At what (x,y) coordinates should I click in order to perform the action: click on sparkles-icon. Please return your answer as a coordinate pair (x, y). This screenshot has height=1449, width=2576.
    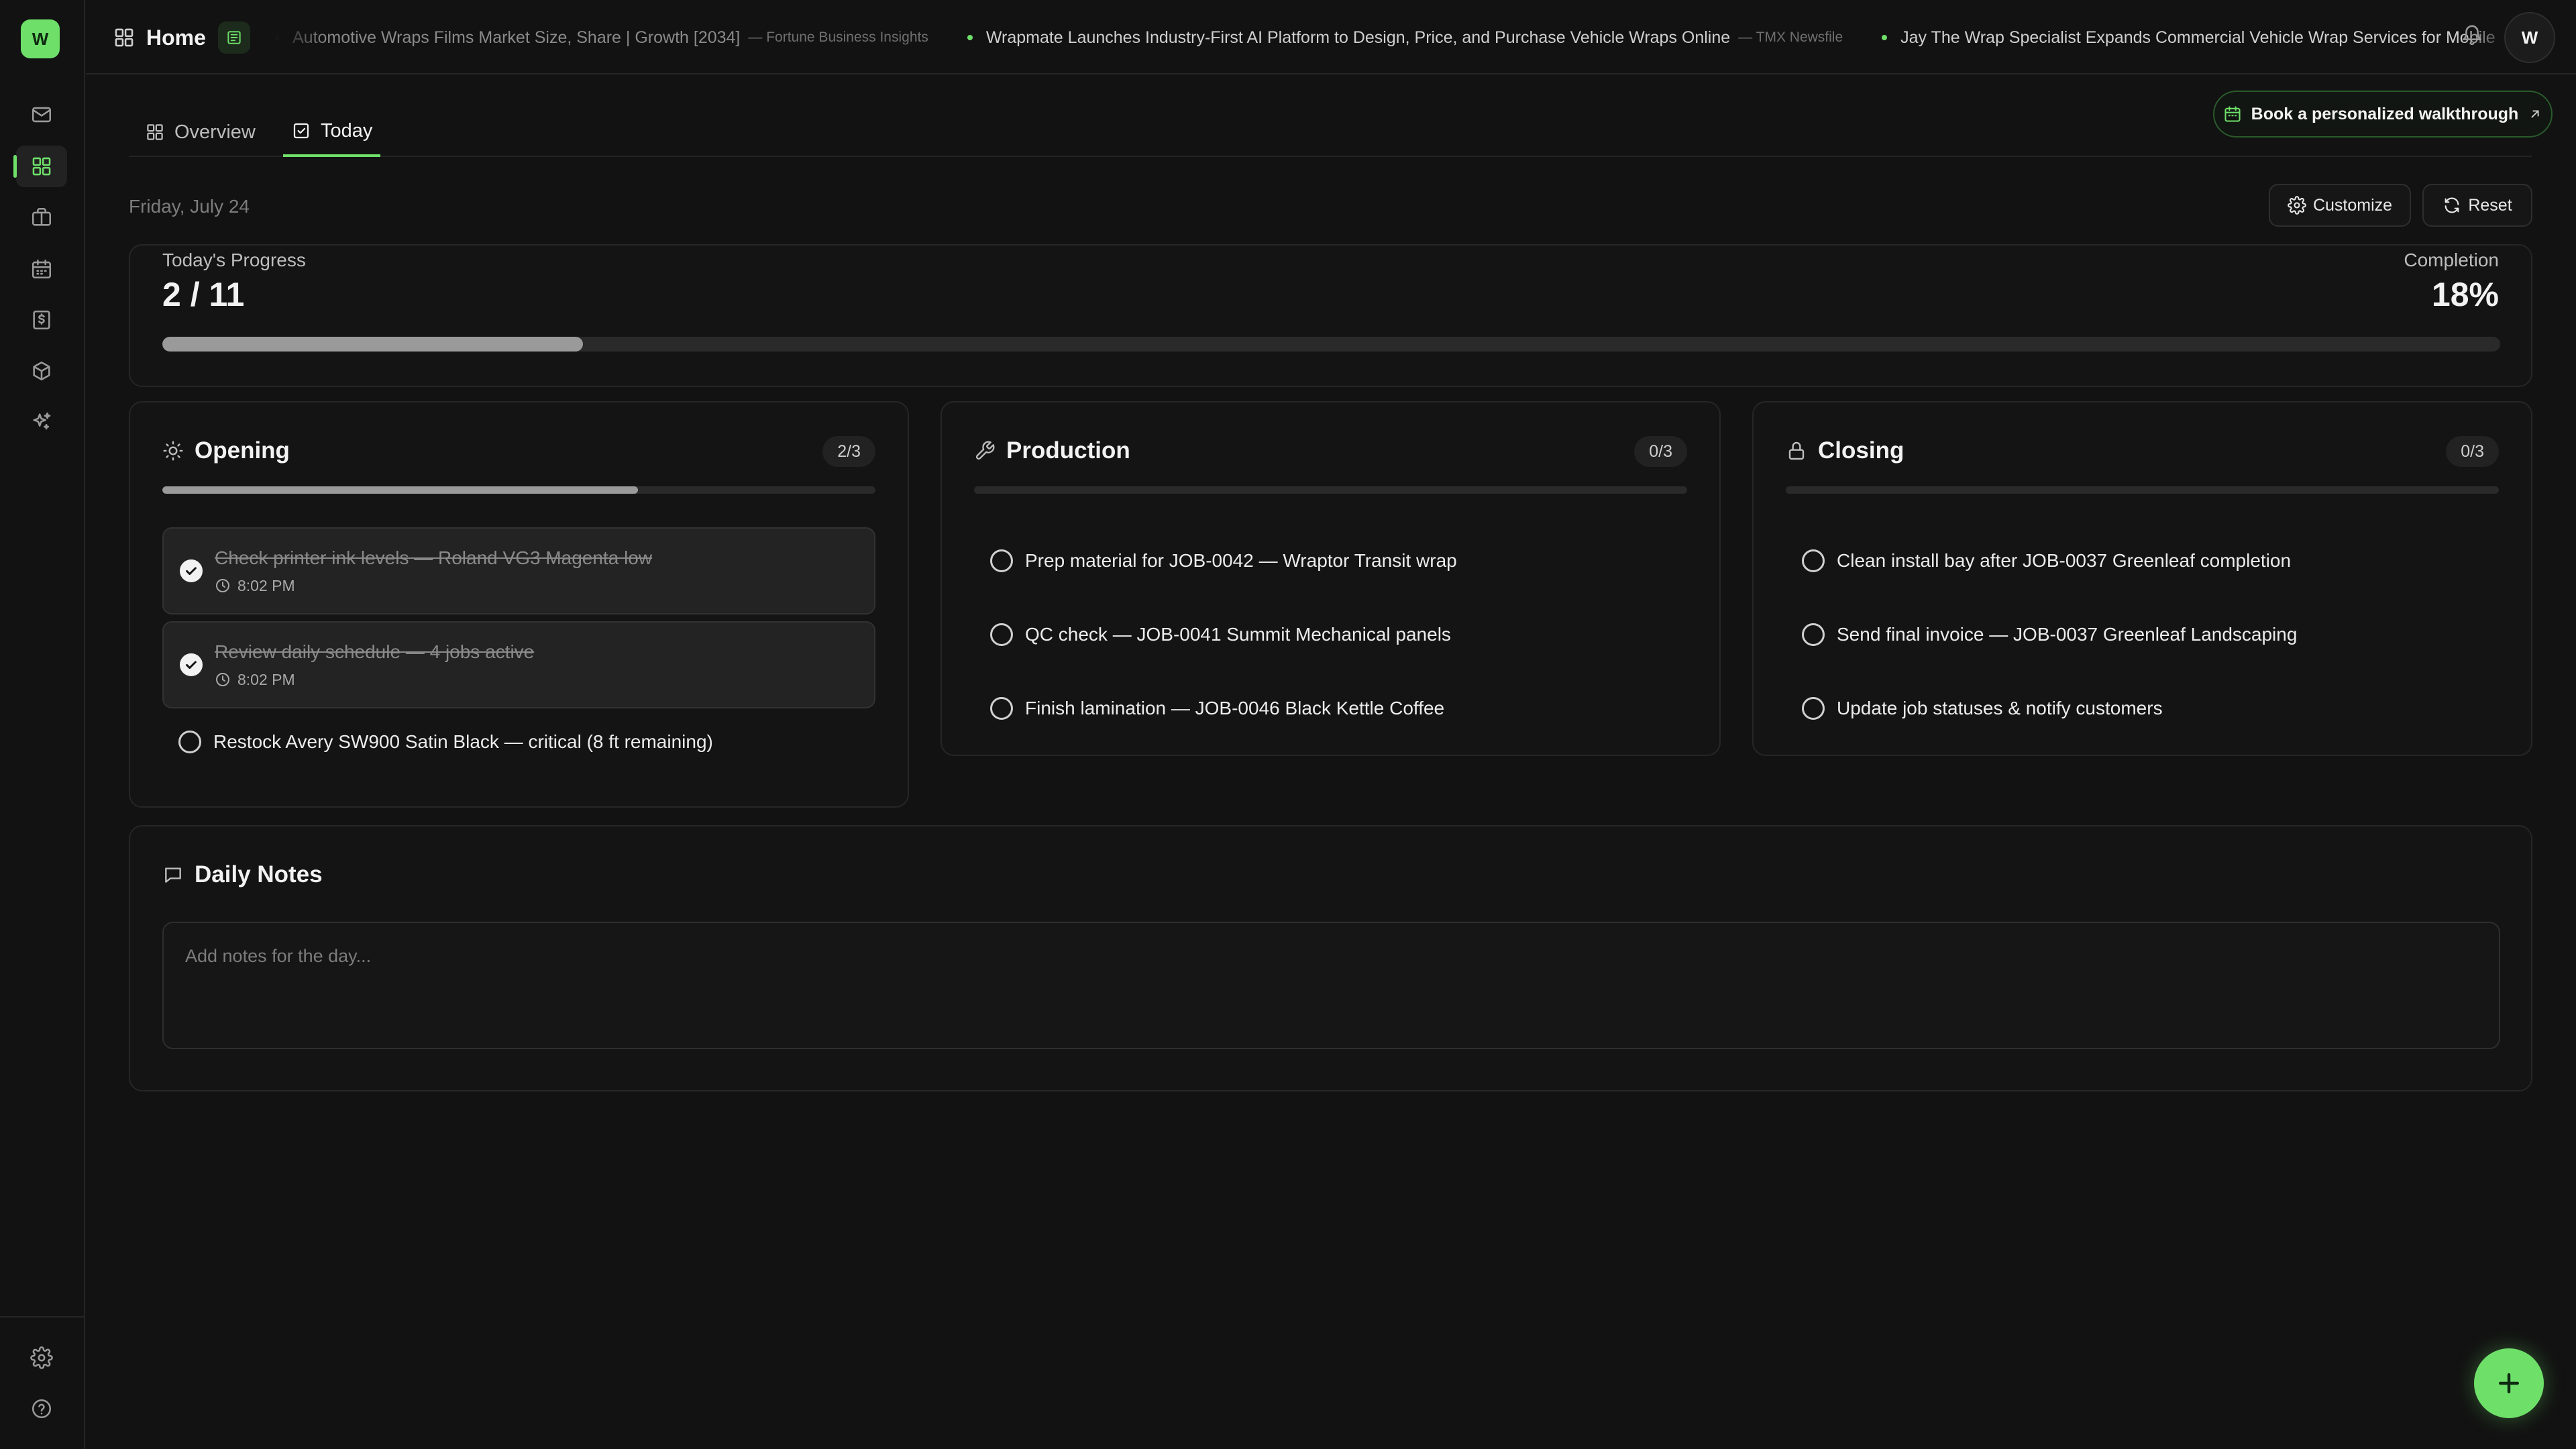
    Looking at the image, I should click on (42, 421).